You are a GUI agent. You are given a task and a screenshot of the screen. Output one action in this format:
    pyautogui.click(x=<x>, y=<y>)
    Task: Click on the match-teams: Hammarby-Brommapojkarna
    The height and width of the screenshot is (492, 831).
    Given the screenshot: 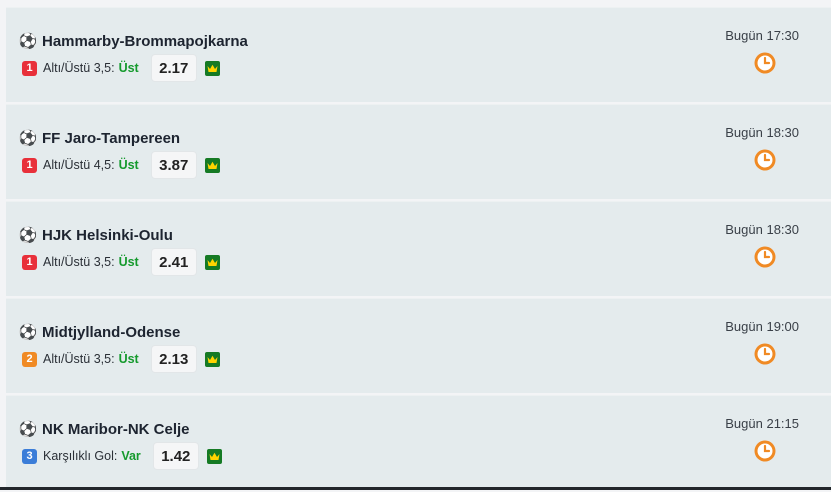 What is the action you would take?
    pyautogui.click(x=145, y=41)
    